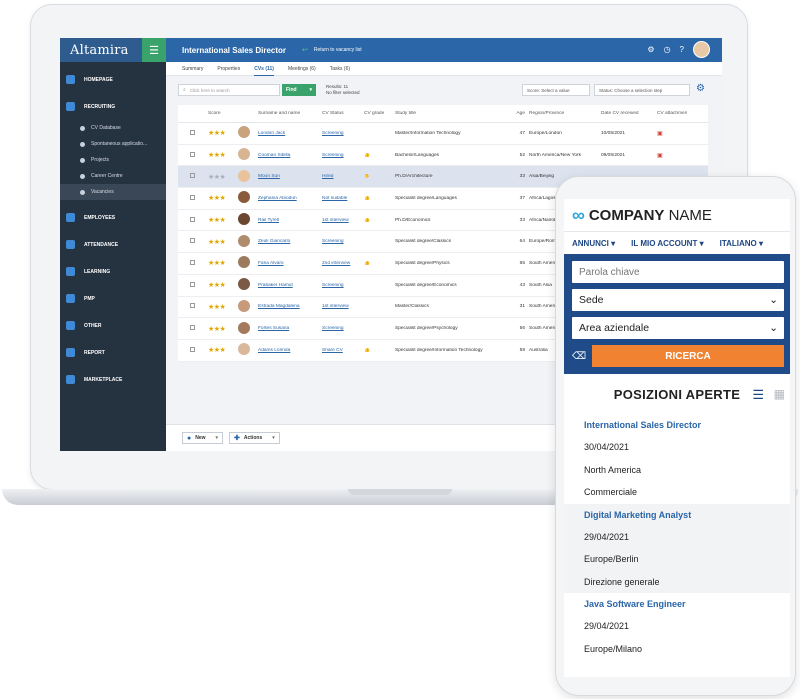  What do you see at coordinates (556, 90) in the screenshot?
I see `score-select: Score: Select a value` at bounding box center [556, 90].